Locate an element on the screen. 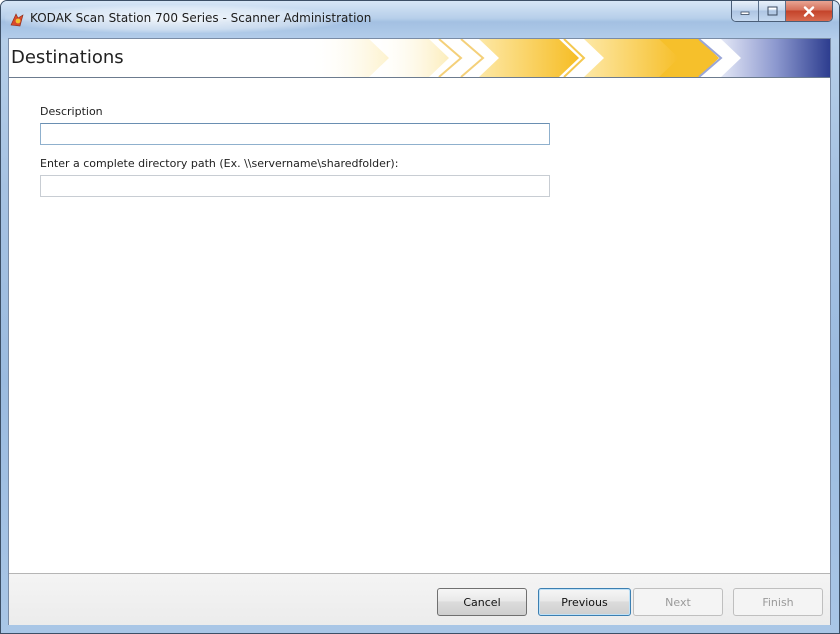 Image resolution: width=840 pixels, height=634 pixels. minimize-button is located at coordinates (745, 11).